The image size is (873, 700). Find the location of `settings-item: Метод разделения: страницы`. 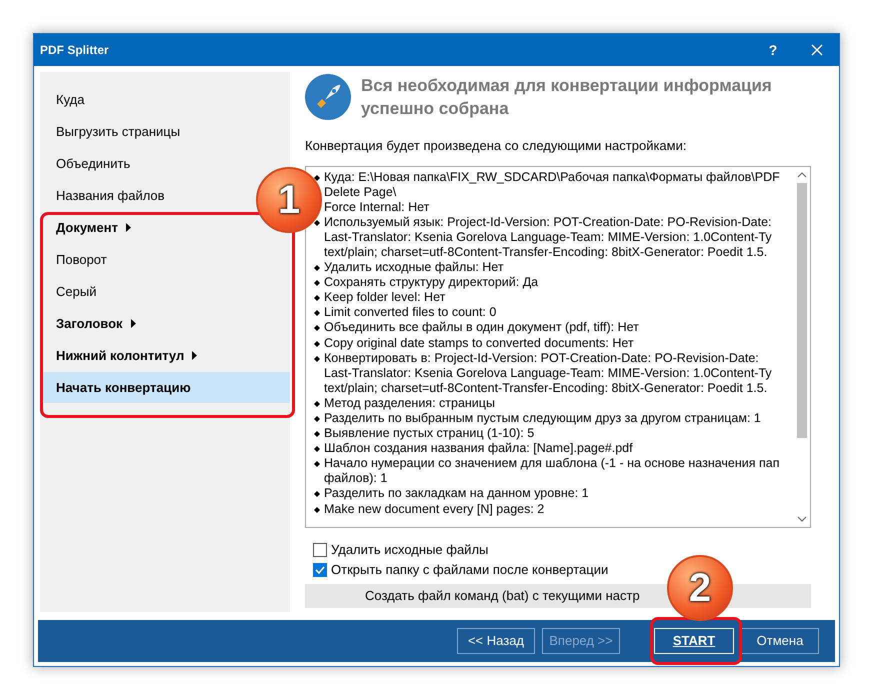

settings-item: Метод разделения: страницы is located at coordinates (553, 403).